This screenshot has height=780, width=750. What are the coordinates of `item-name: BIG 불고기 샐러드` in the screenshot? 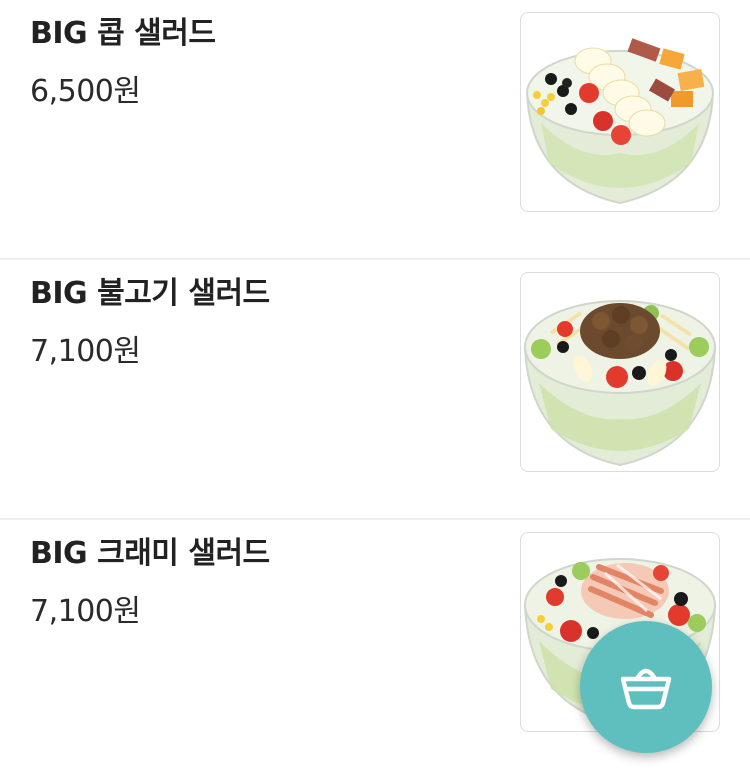 It's located at (150, 293).